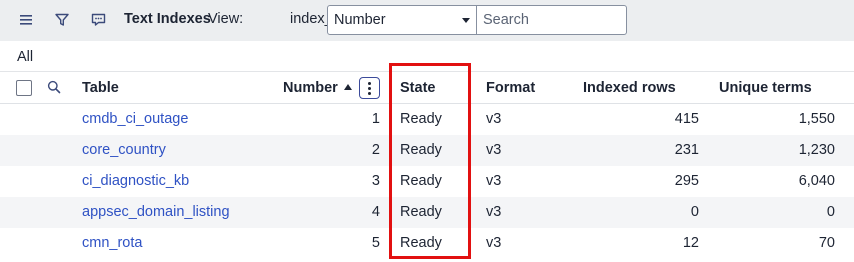  I want to click on number-cell: 5, so click(375, 243).